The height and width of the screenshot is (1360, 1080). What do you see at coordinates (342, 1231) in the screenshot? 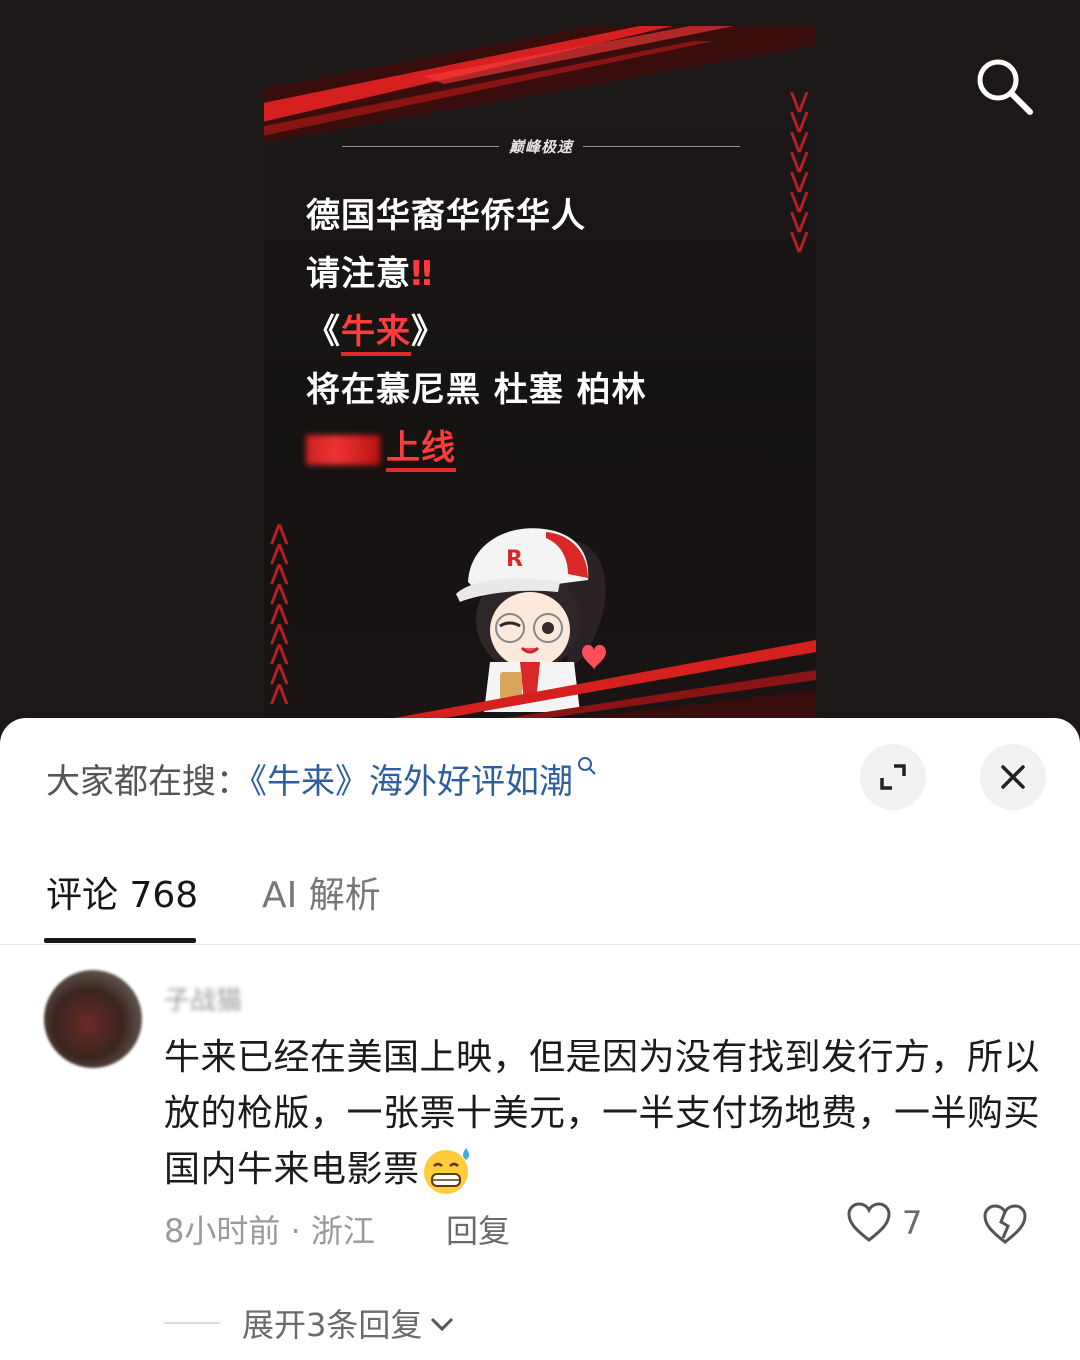
I see `comment-location: 浙江` at bounding box center [342, 1231].